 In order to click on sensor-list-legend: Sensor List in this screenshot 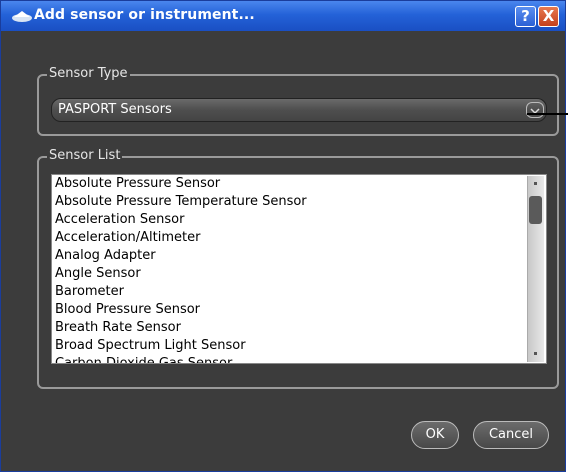, I will do `click(85, 155)`.